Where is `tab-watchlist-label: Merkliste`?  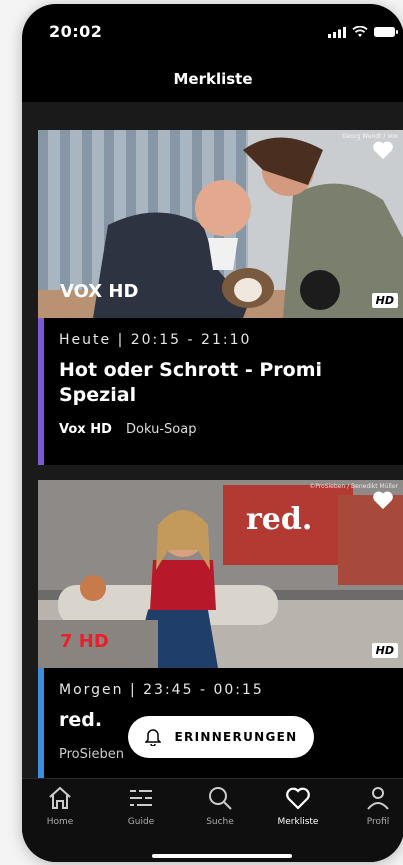
tab-watchlist-label: Merkliste is located at coordinates (298, 822).